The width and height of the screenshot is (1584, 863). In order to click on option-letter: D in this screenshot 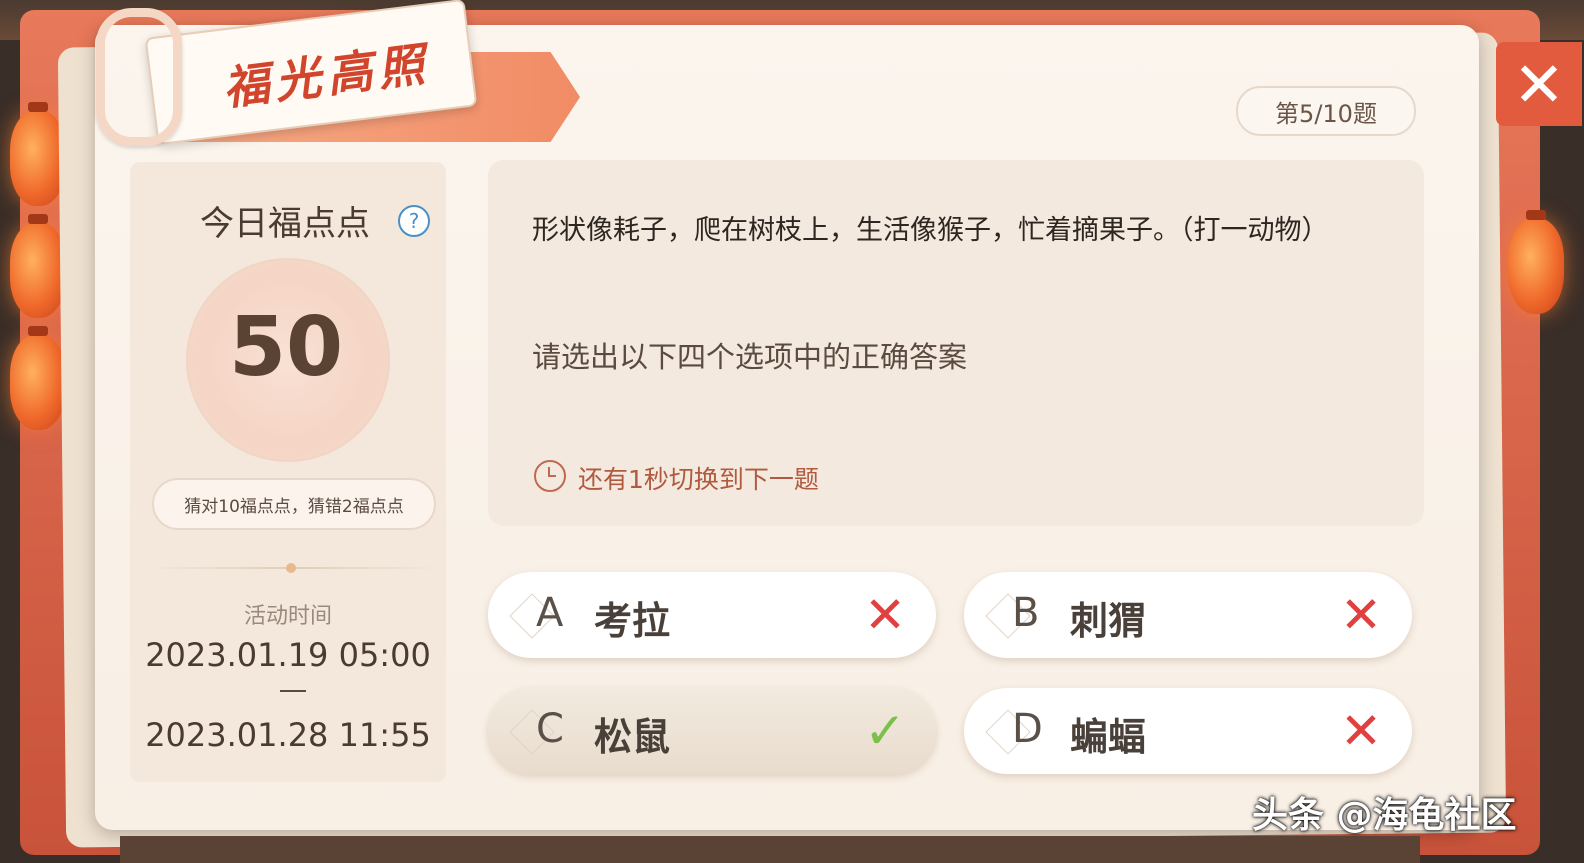, I will do `click(1027, 729)`.